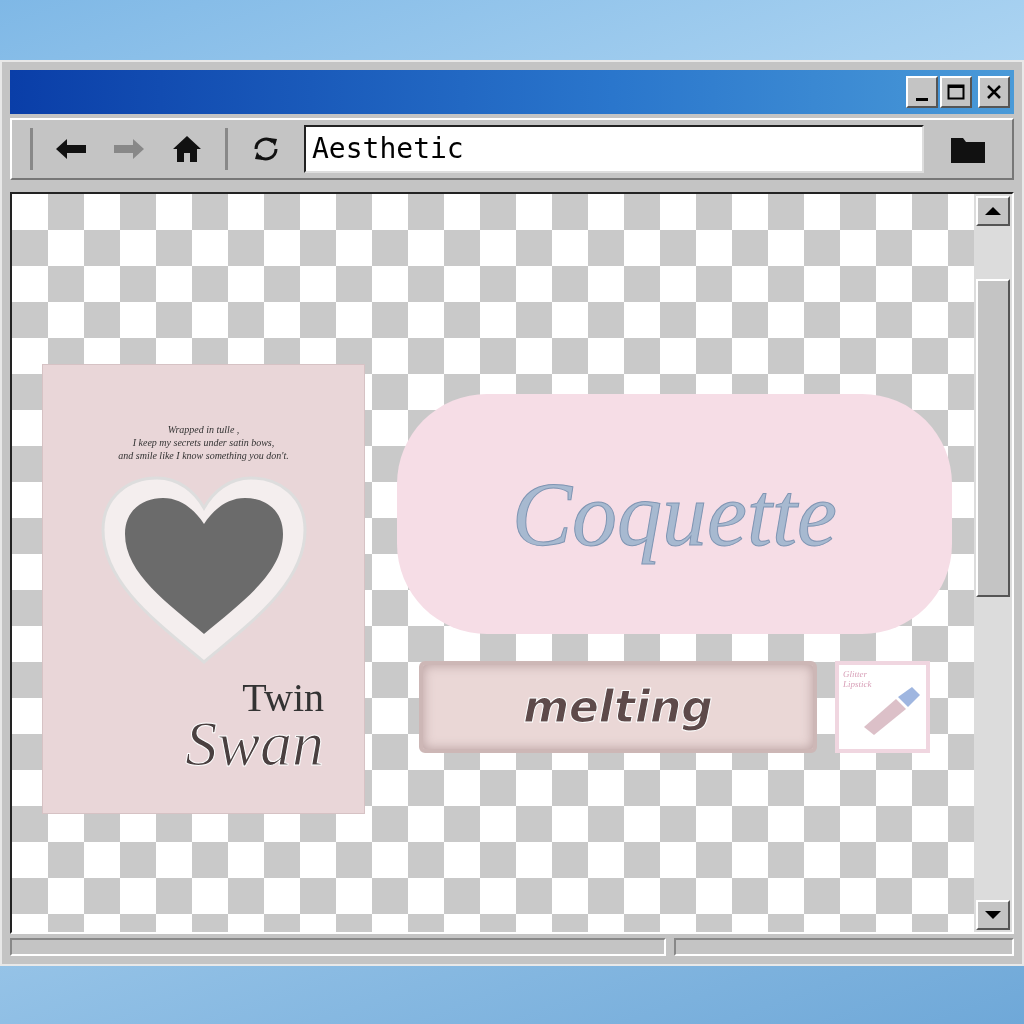 The width and height of the screenshot is (1024, 1024). I want to click on maximize-icon, so click(956, 92).